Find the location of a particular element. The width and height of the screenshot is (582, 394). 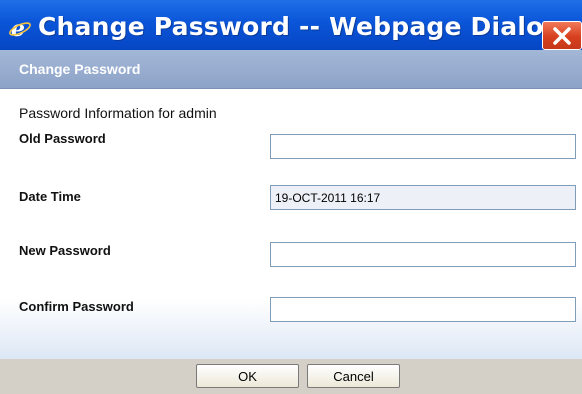

close-icon is located at coordinates (562, 36).